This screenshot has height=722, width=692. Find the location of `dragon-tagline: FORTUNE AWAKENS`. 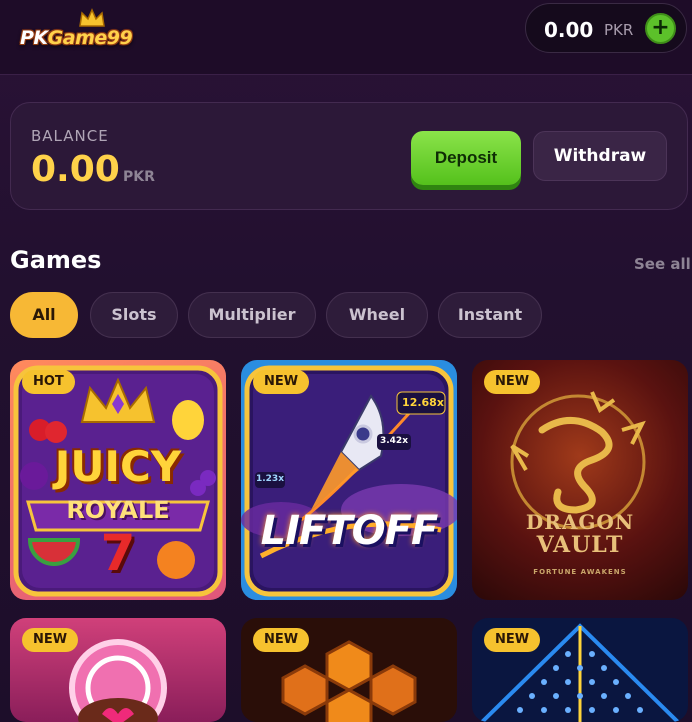

dragon-tagline: FORTUNE AWAKENS is located at coordinates (580, 572).